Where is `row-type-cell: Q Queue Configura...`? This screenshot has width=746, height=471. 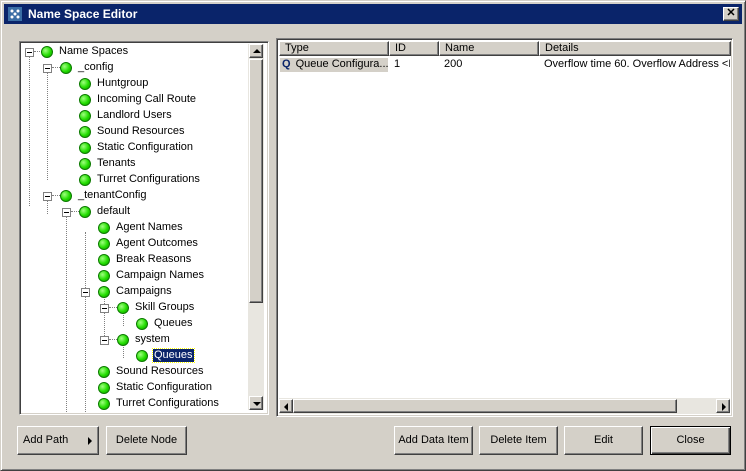
row-type-cell: Q Queue Configura... is located at coordinates (334, 65).